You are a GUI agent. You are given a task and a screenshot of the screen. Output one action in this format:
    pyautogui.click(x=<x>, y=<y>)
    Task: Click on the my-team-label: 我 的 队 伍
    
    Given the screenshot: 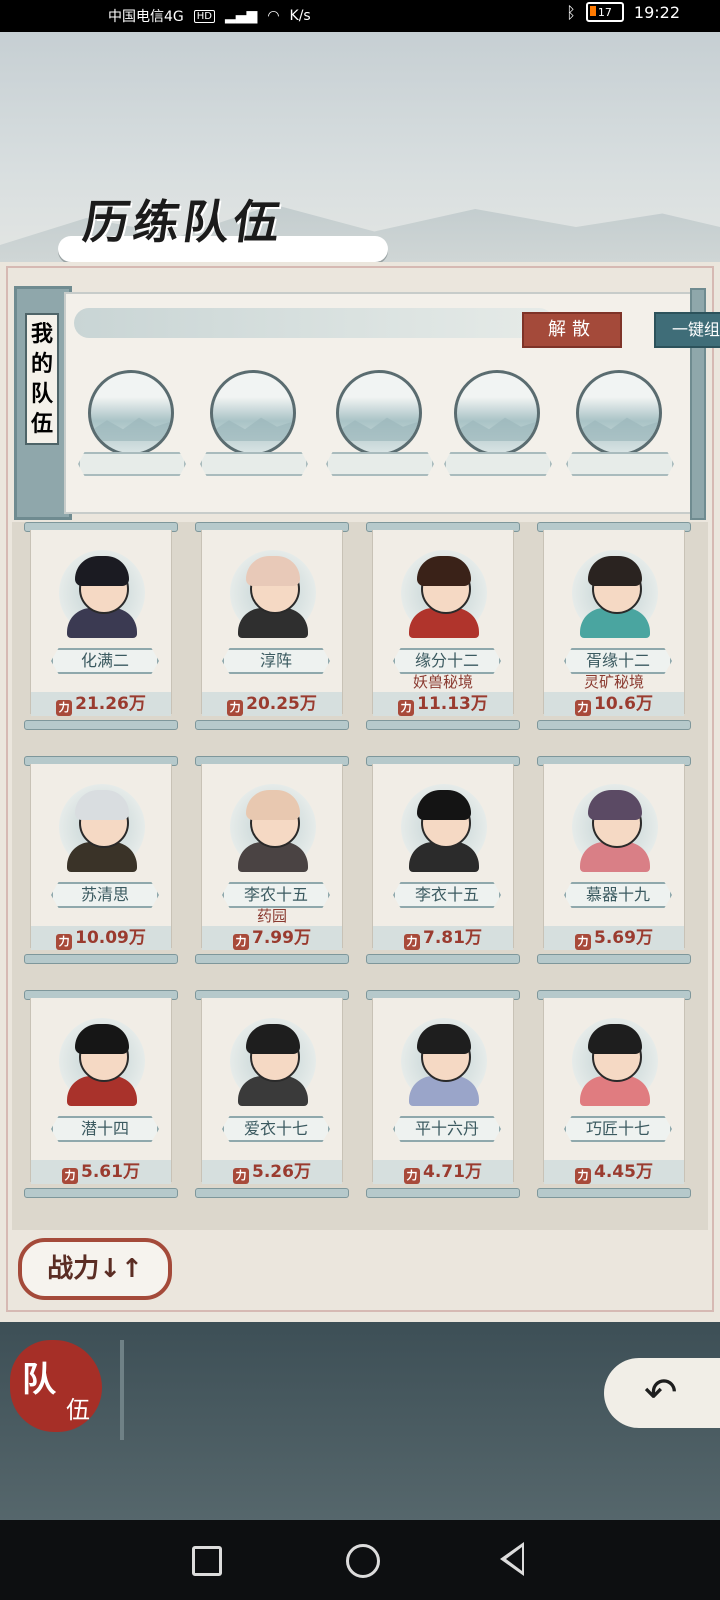 What is the action you would take?
    pyautogui.click(x=42, y=379)
    